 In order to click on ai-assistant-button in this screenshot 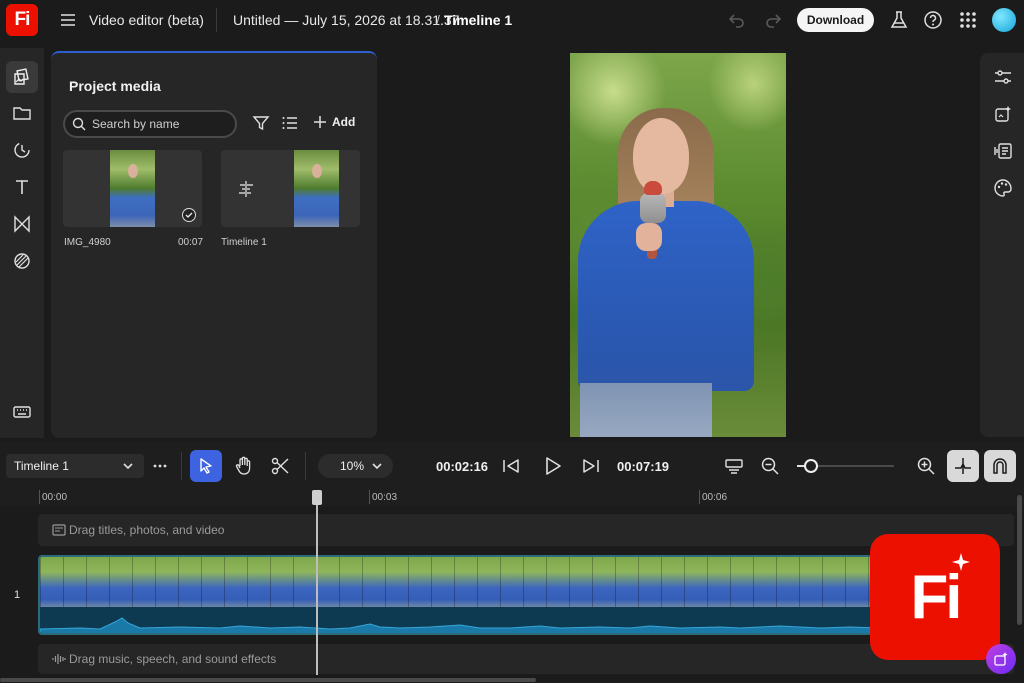, I will do `click(1001, 659)`.